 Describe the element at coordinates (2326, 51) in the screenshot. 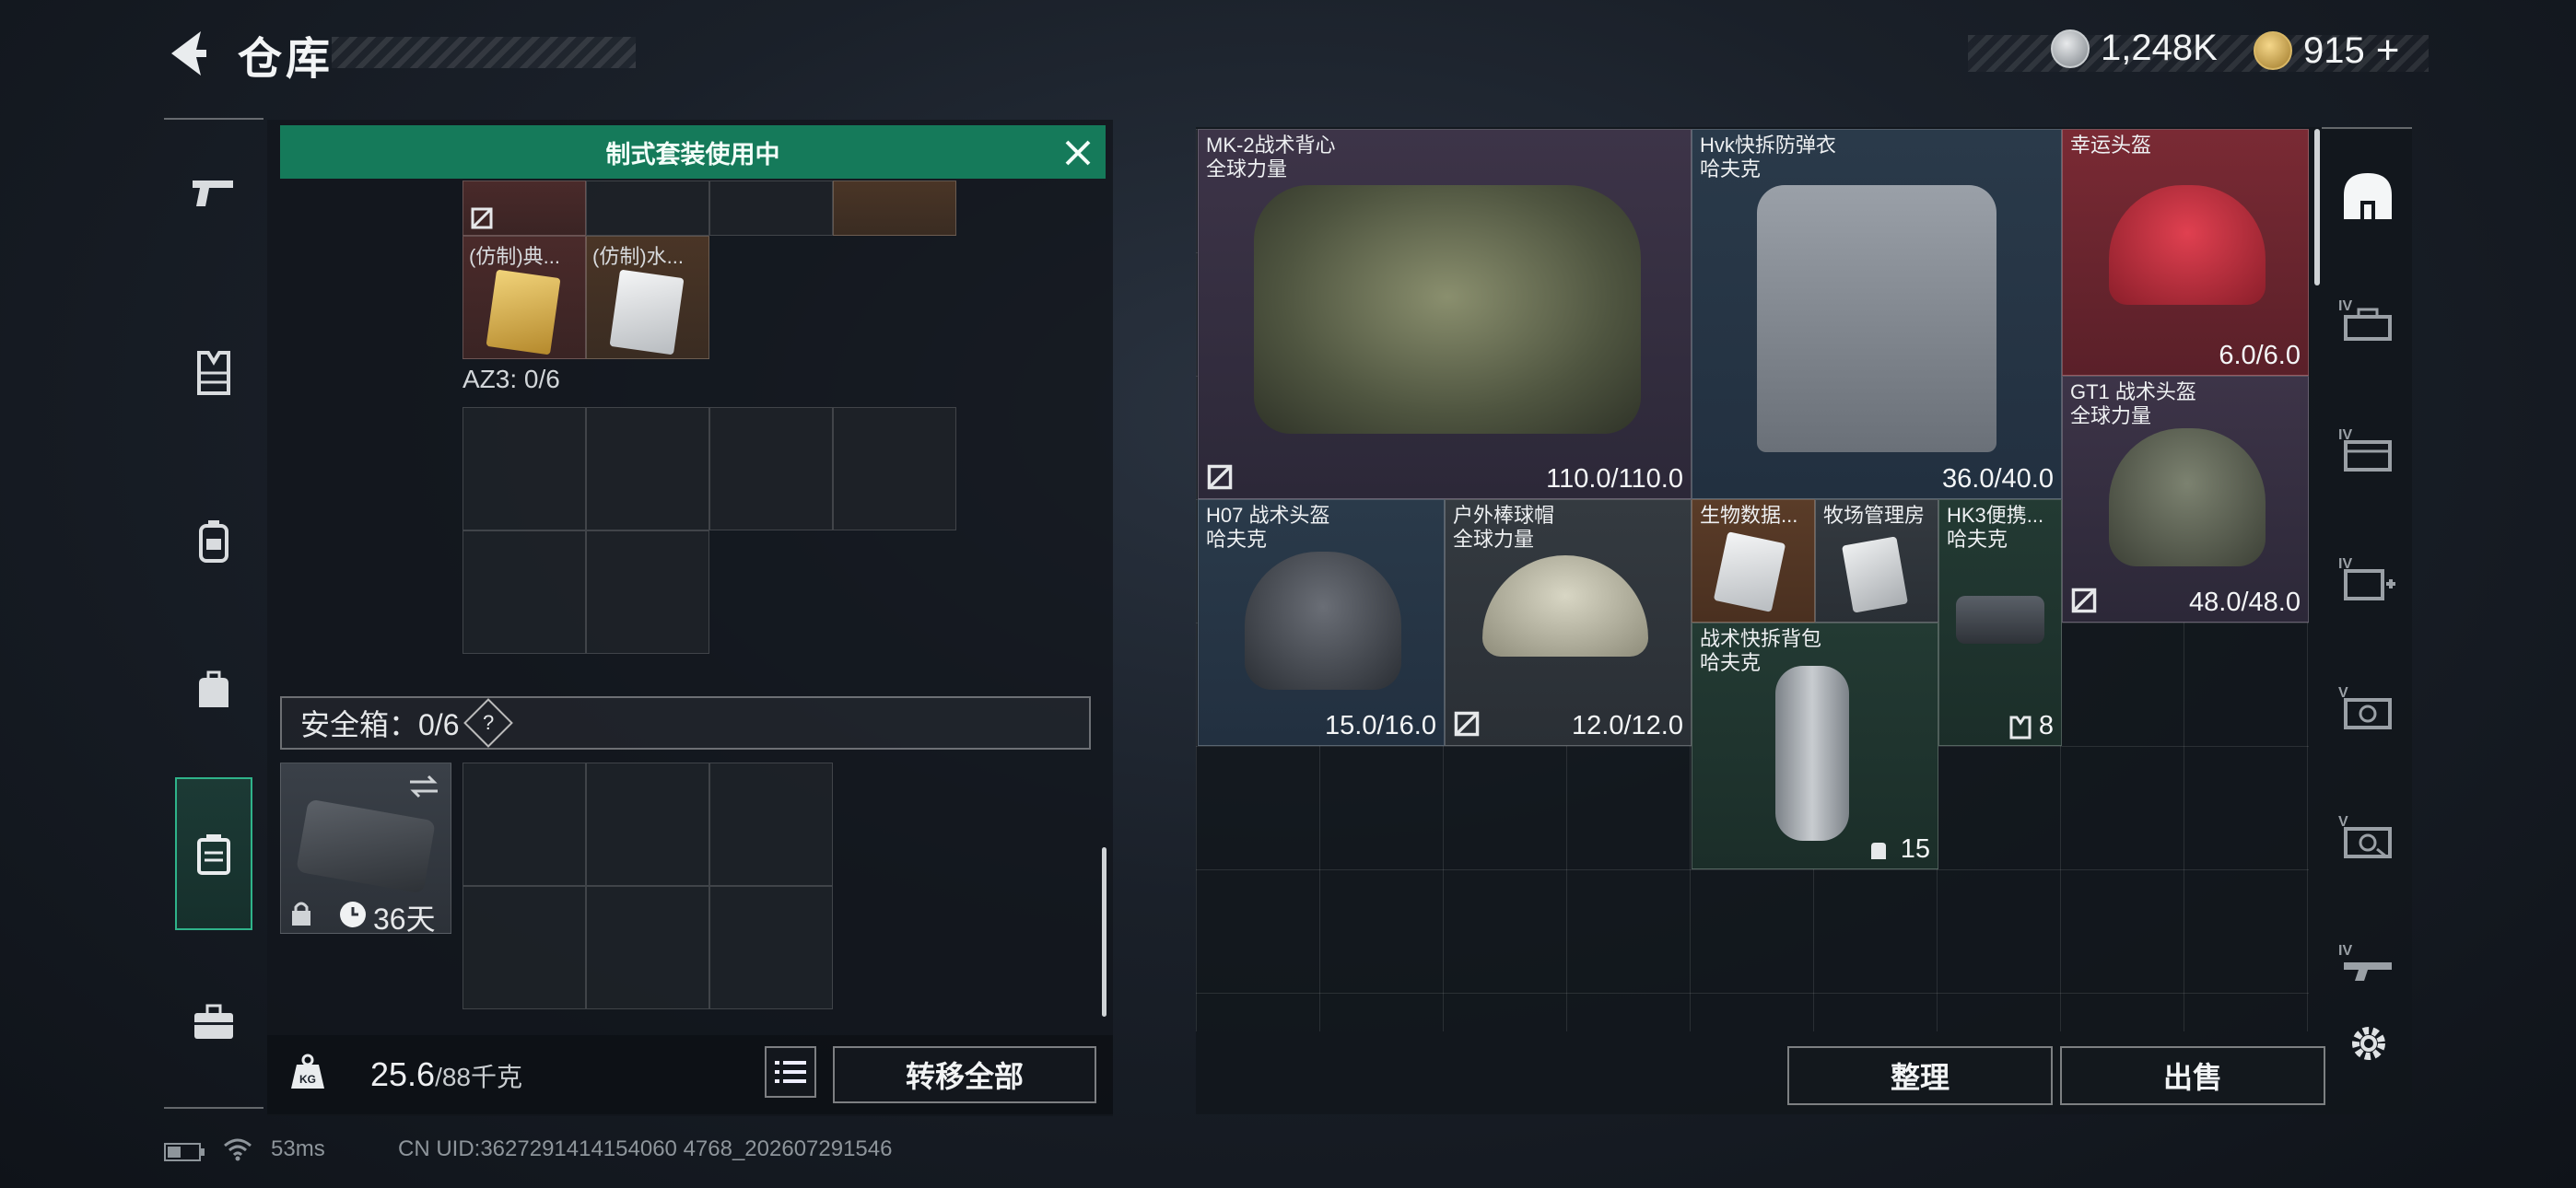

I see `currency-tokens: 915 +` at that location.